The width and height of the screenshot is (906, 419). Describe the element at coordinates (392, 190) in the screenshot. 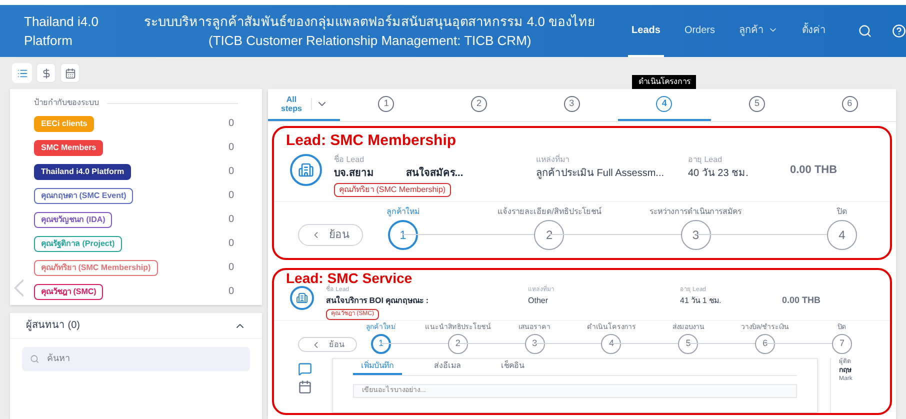

I see `lead-tag: คุณภัทริยา (SMC Membership)` at that location.